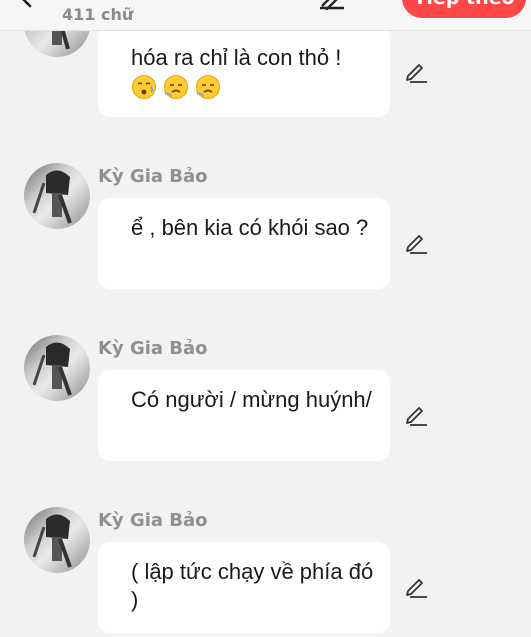  I want to click on sad-face-emoji, so click(144, 87).